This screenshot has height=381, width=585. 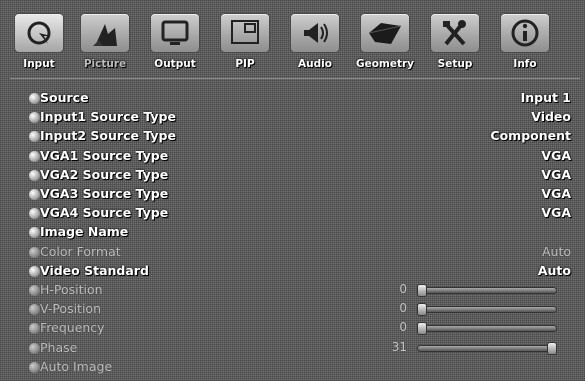 I want to click on tools-icon, so click(x=455, y=33).